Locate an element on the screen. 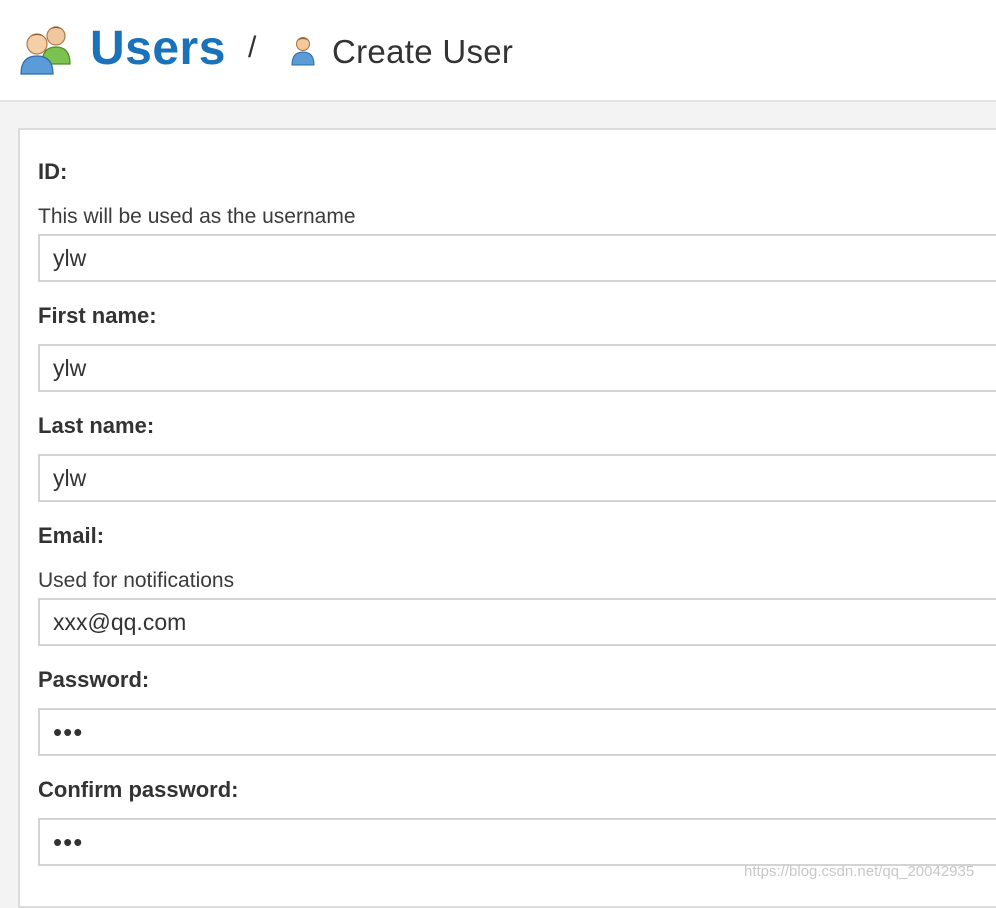 The height and width of the screenshot is (908, 996). section-title: Users is located at coordinates (158, 49).